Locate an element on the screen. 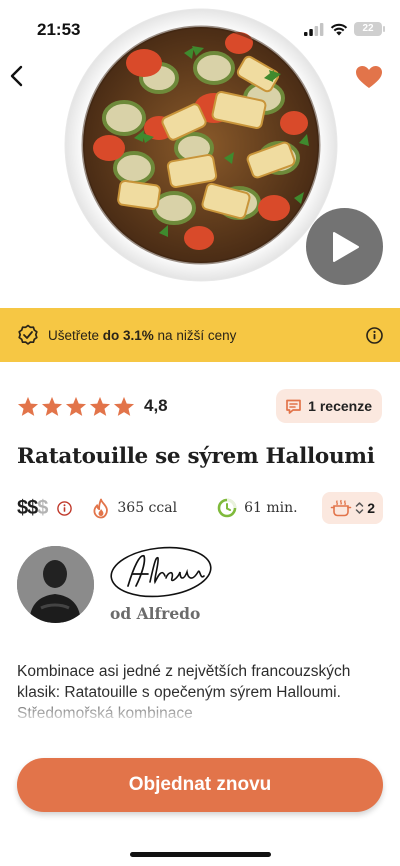 The width and height of the screenshot is (400, 866). price-level-dim: $ is located at coordinates (42, 507).